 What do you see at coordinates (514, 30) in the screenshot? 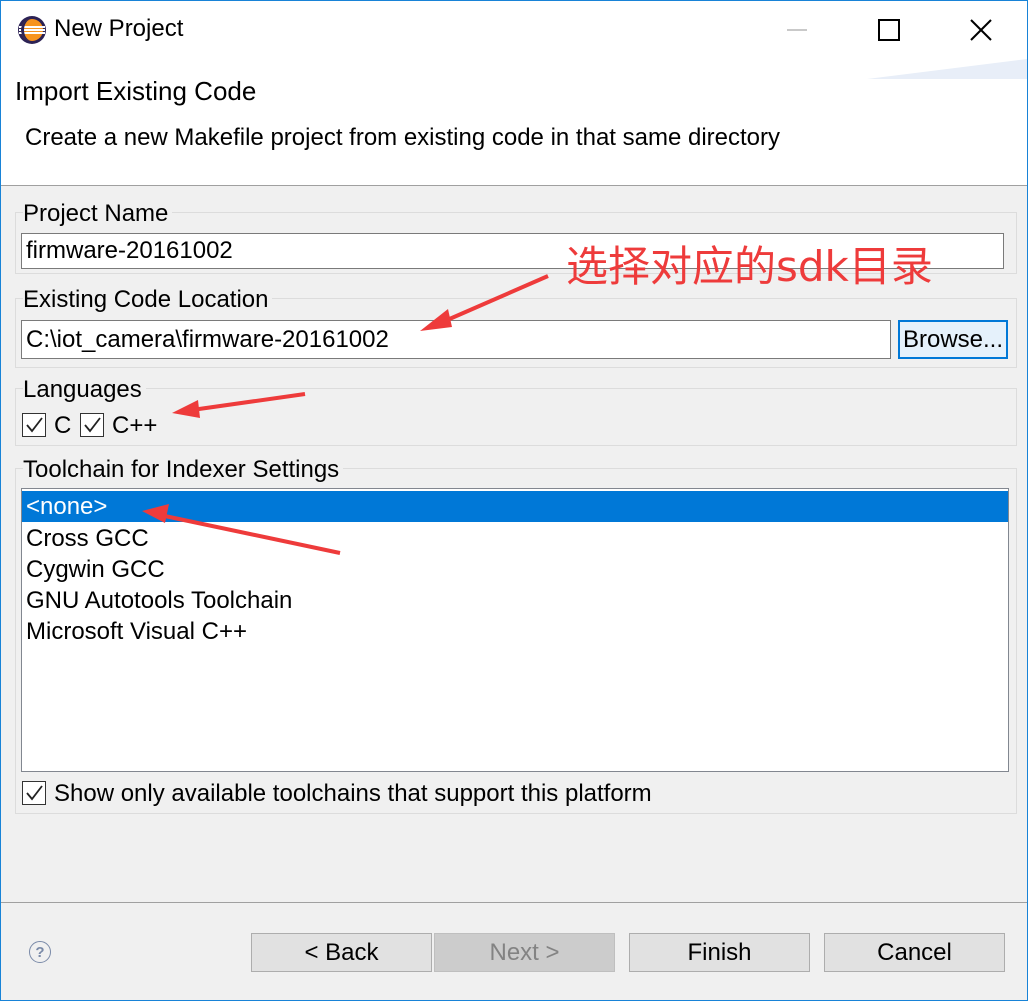
I see `title-bar: New Project` at bounding box center [514, 30].